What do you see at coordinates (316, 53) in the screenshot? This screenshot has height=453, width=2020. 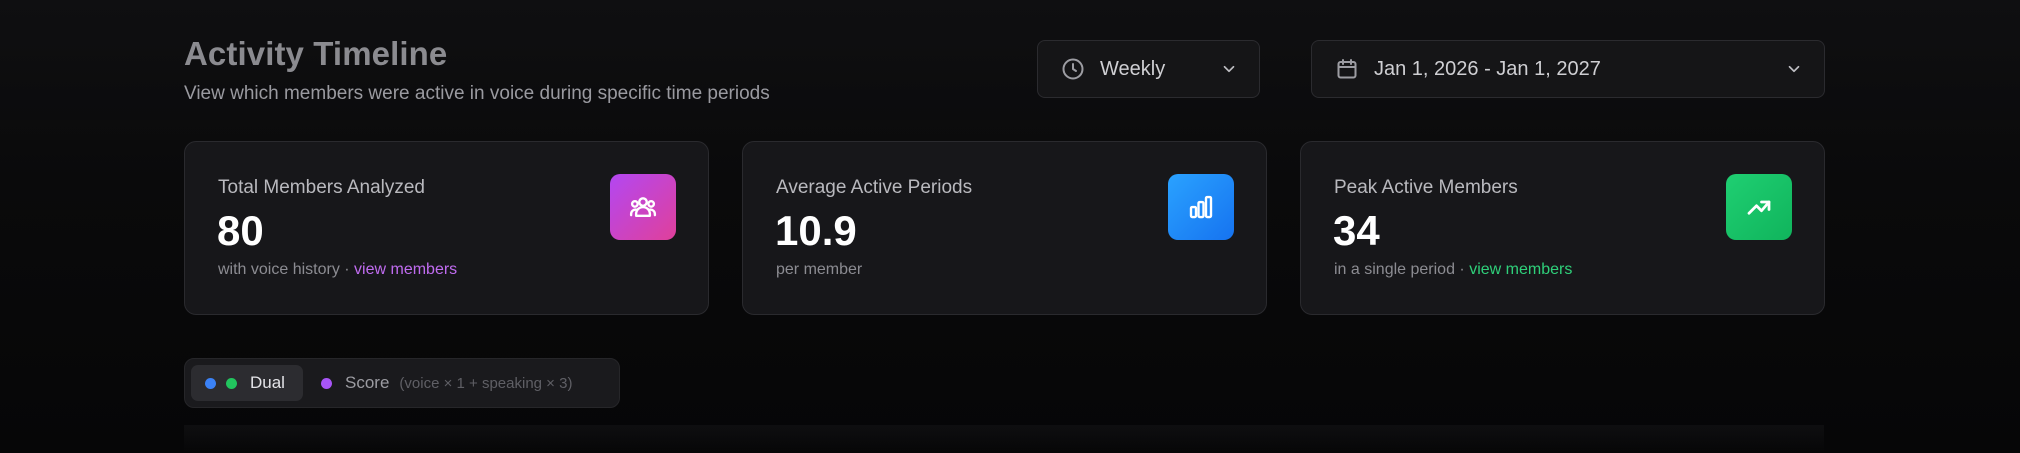 I see `page-title: Activity Timeline` at bounding box center [316, 53].